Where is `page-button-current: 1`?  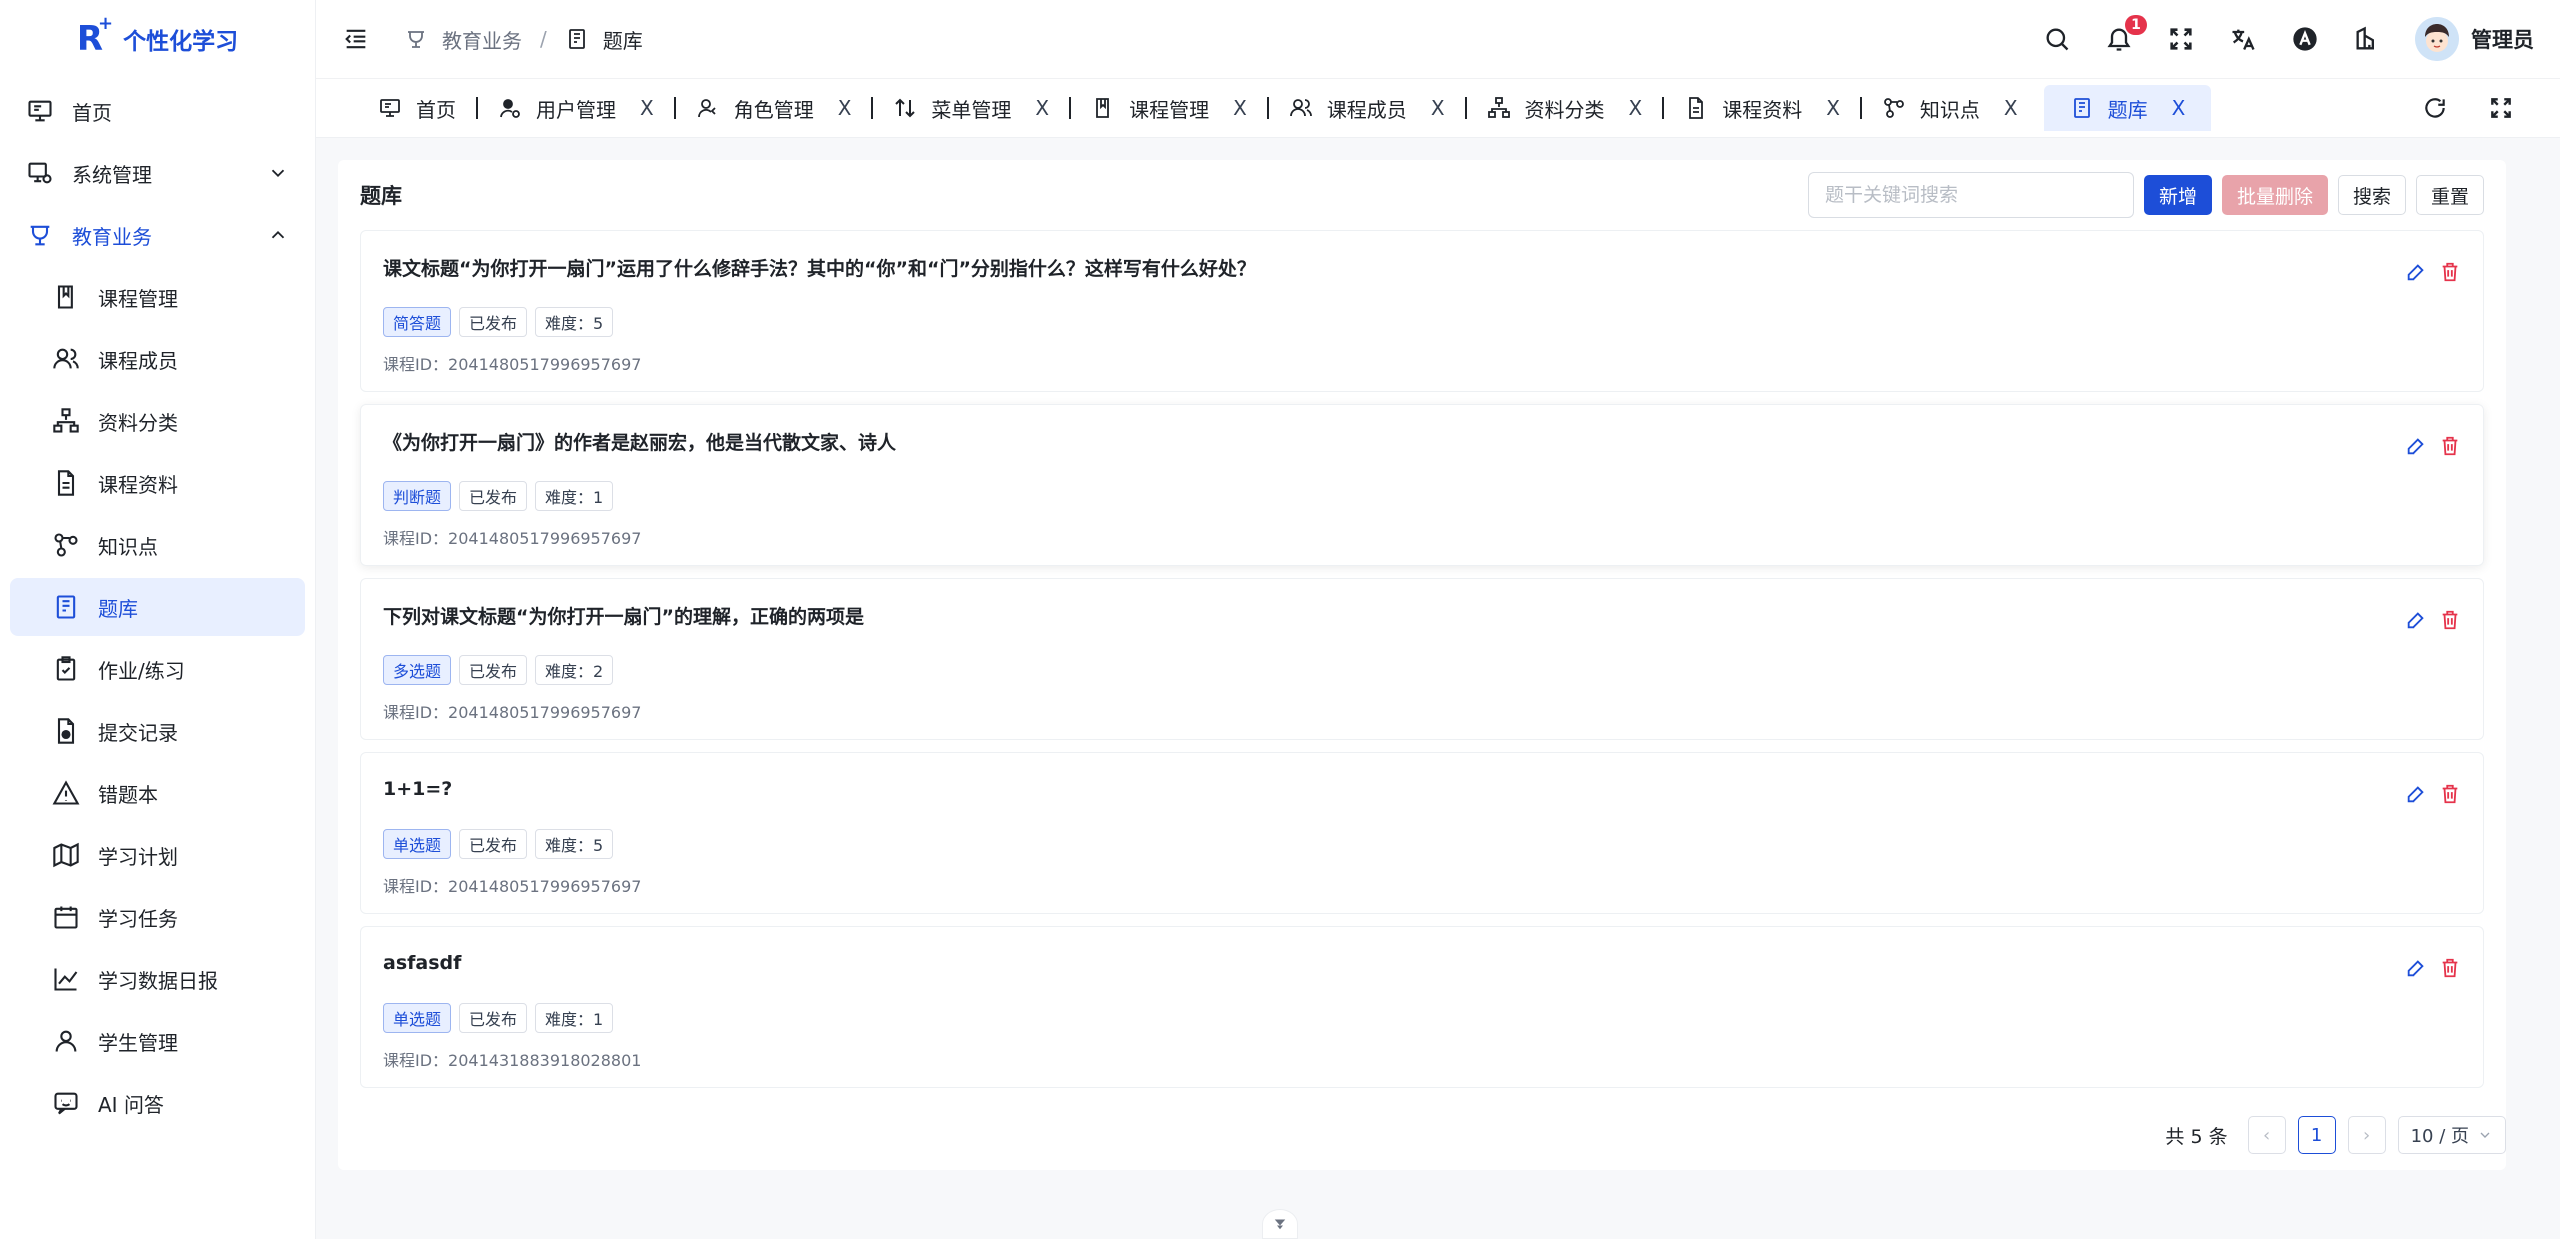 page-button-current: 1 is located at coordinates (2316, 1135).